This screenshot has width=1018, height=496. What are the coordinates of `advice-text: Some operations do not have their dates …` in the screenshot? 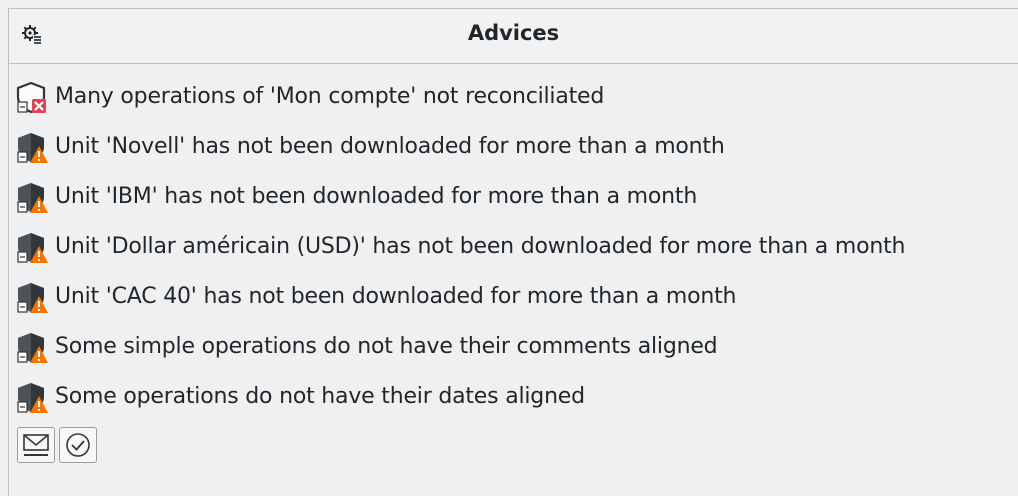 It's located at (320, 396).